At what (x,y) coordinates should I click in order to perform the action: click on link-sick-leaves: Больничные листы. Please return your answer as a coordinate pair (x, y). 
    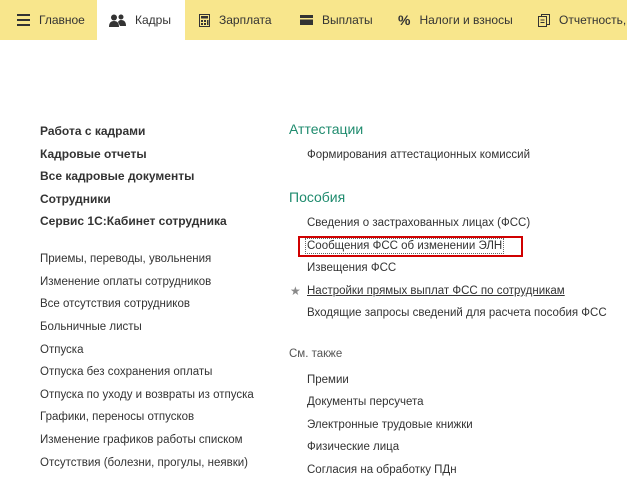
    Looking at the image, I should click on (91, 327).